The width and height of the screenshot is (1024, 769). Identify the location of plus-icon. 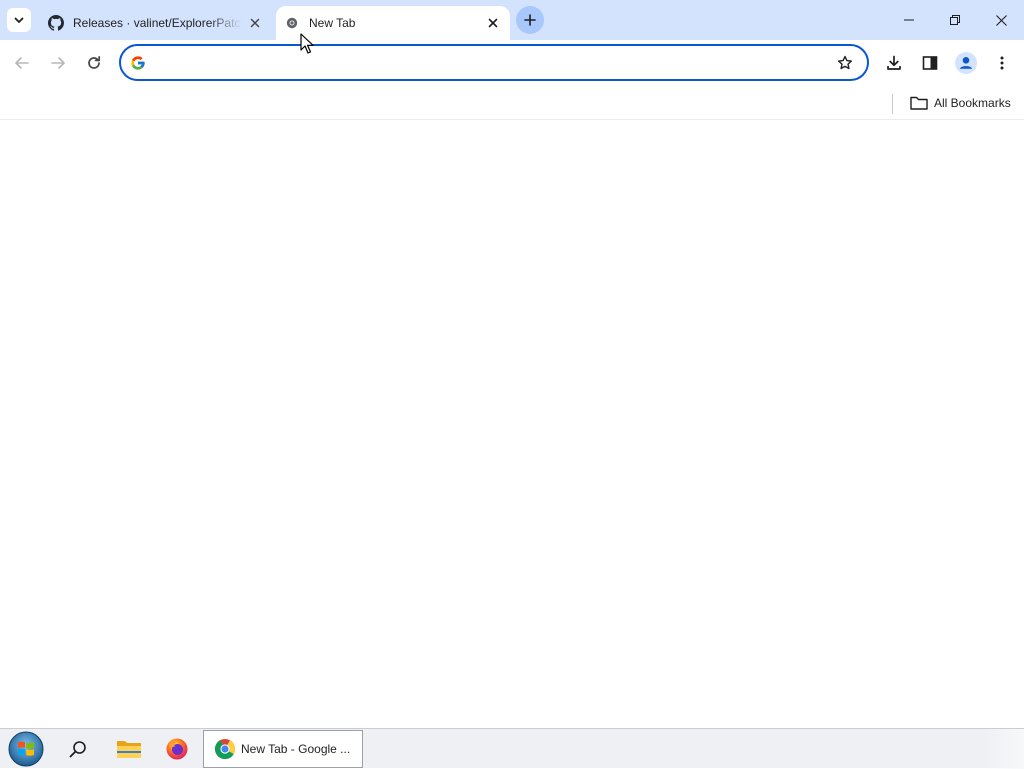
(530, 20).